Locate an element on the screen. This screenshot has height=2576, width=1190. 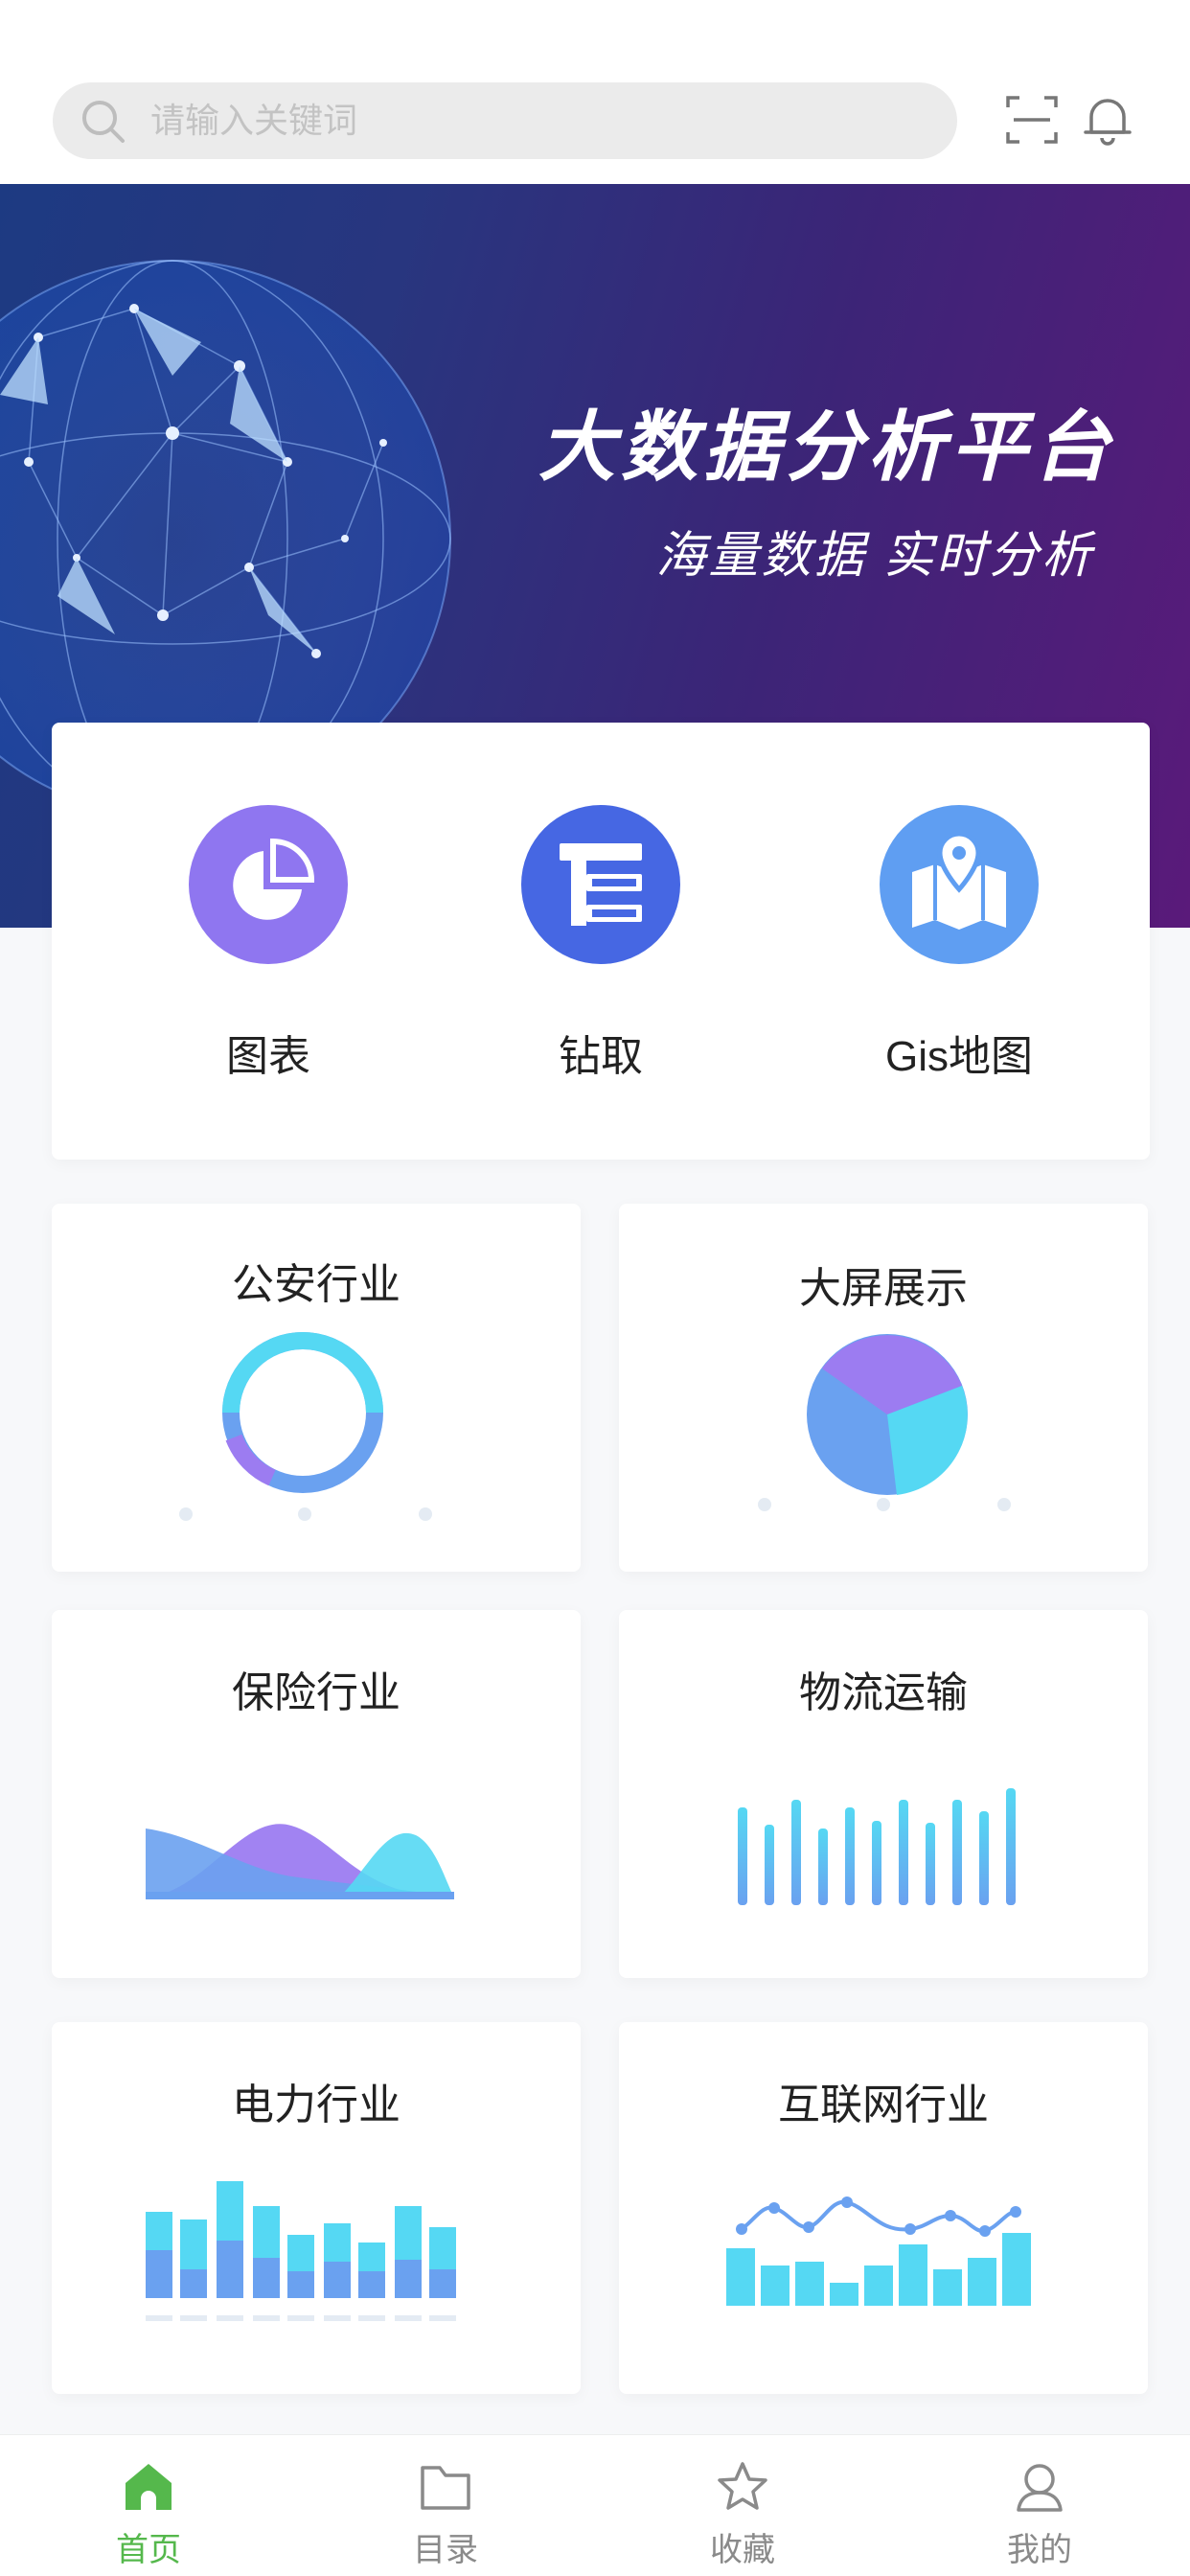
card-logistics: 物流运输 is located at coordinates (884, 1794).